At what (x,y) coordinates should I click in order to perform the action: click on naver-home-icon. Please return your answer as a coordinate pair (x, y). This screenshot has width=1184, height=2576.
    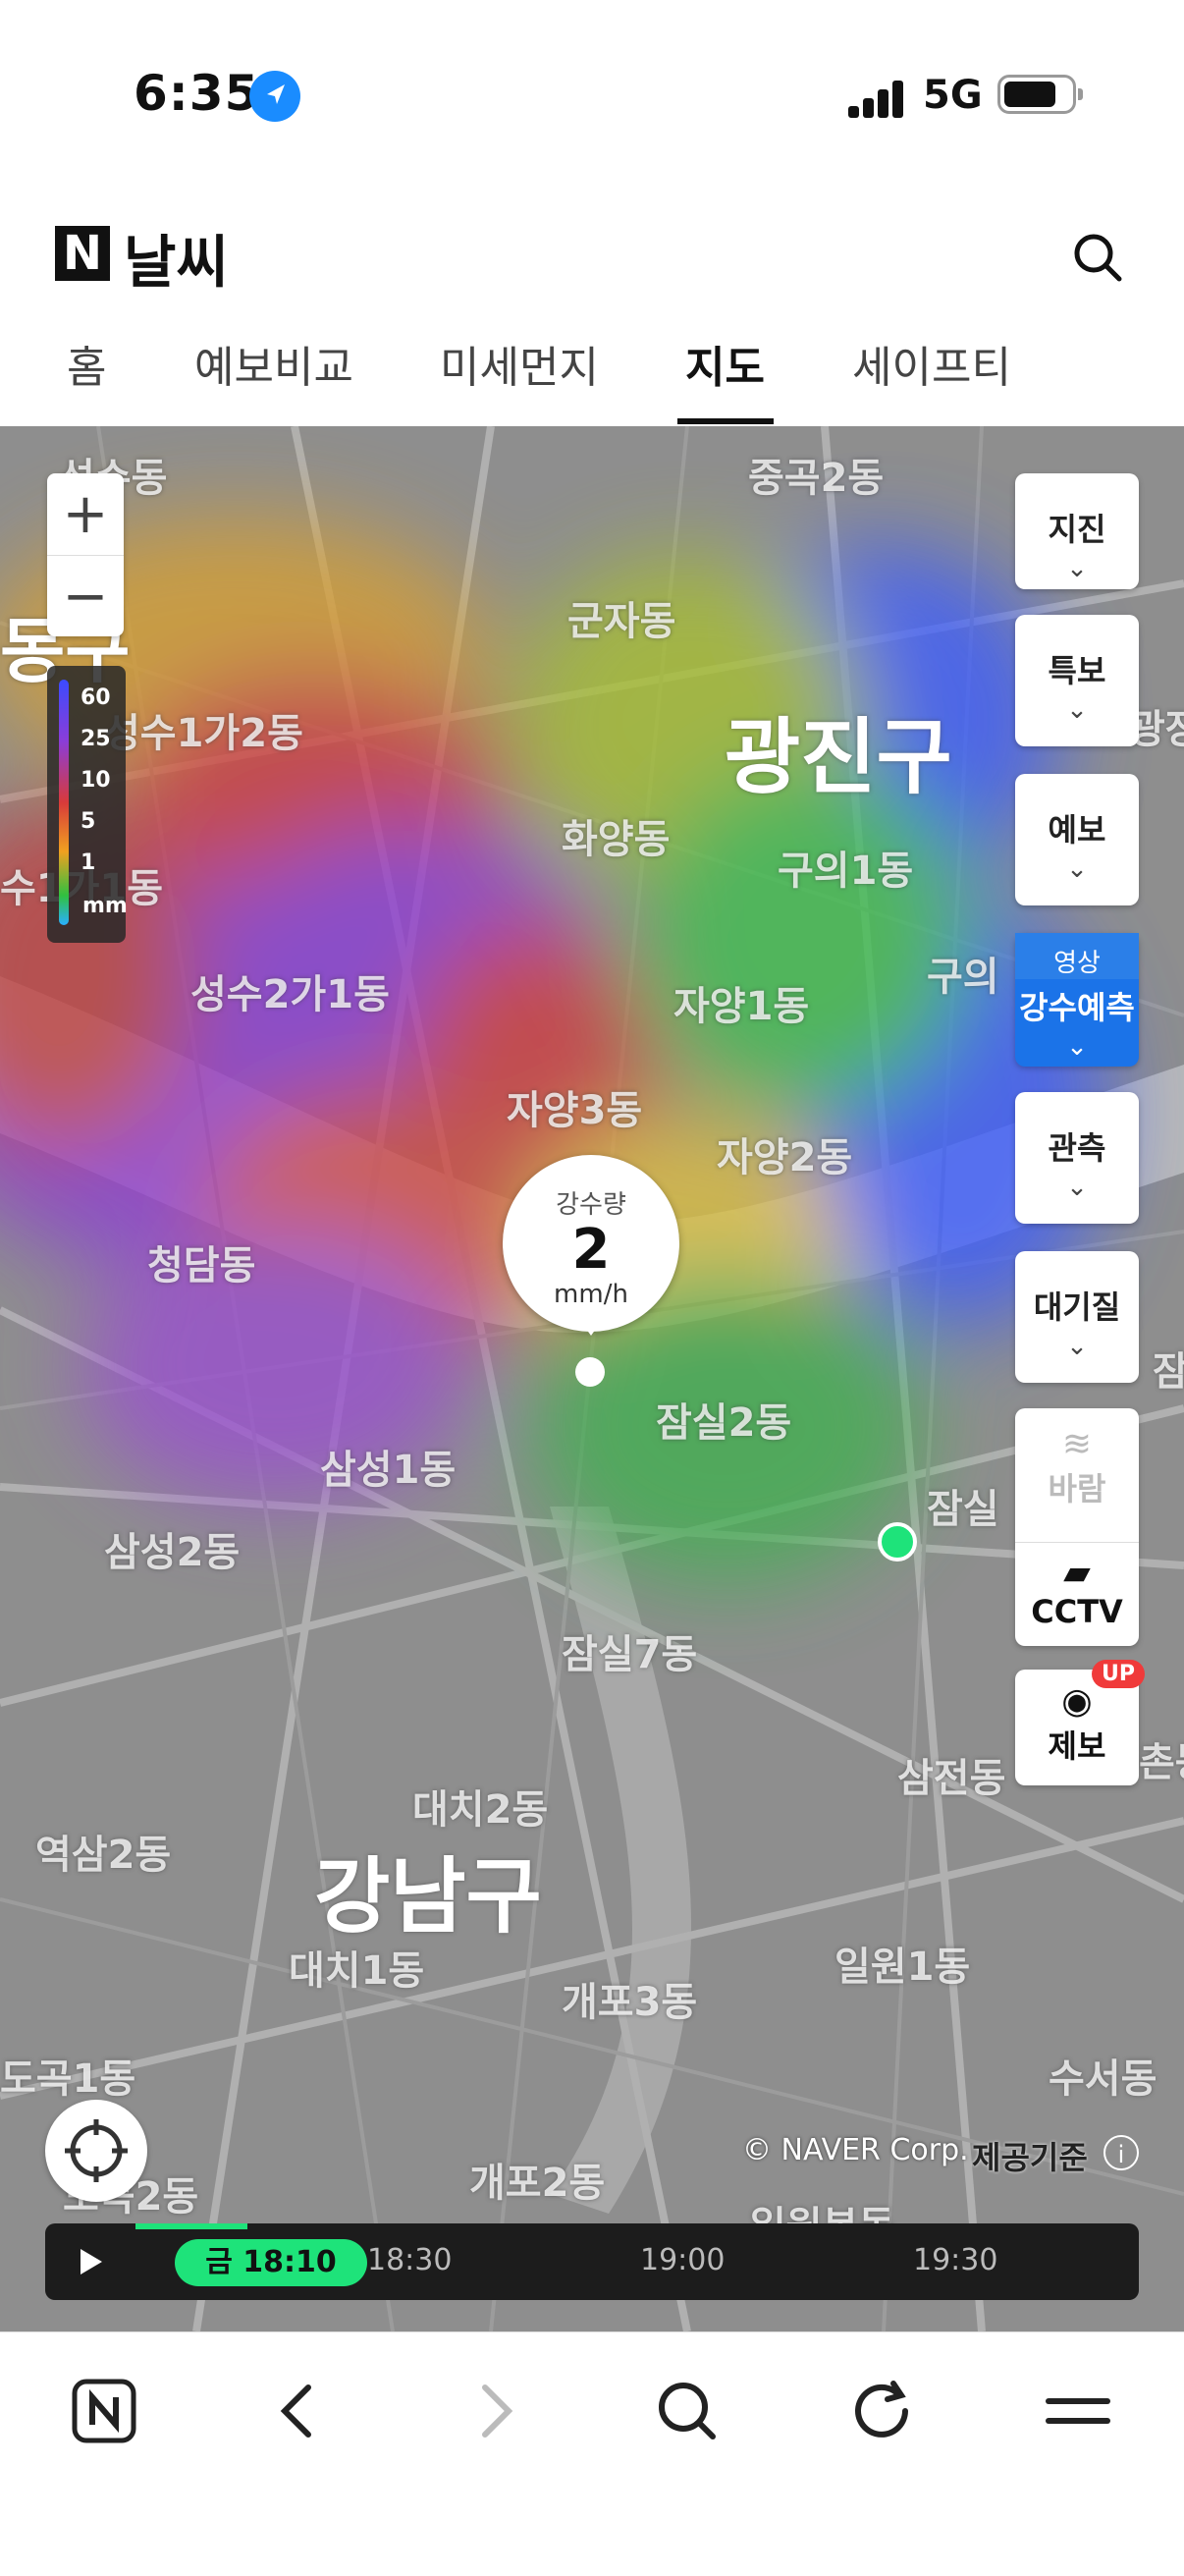
    Looking at the image, I should click on (104, 2411).